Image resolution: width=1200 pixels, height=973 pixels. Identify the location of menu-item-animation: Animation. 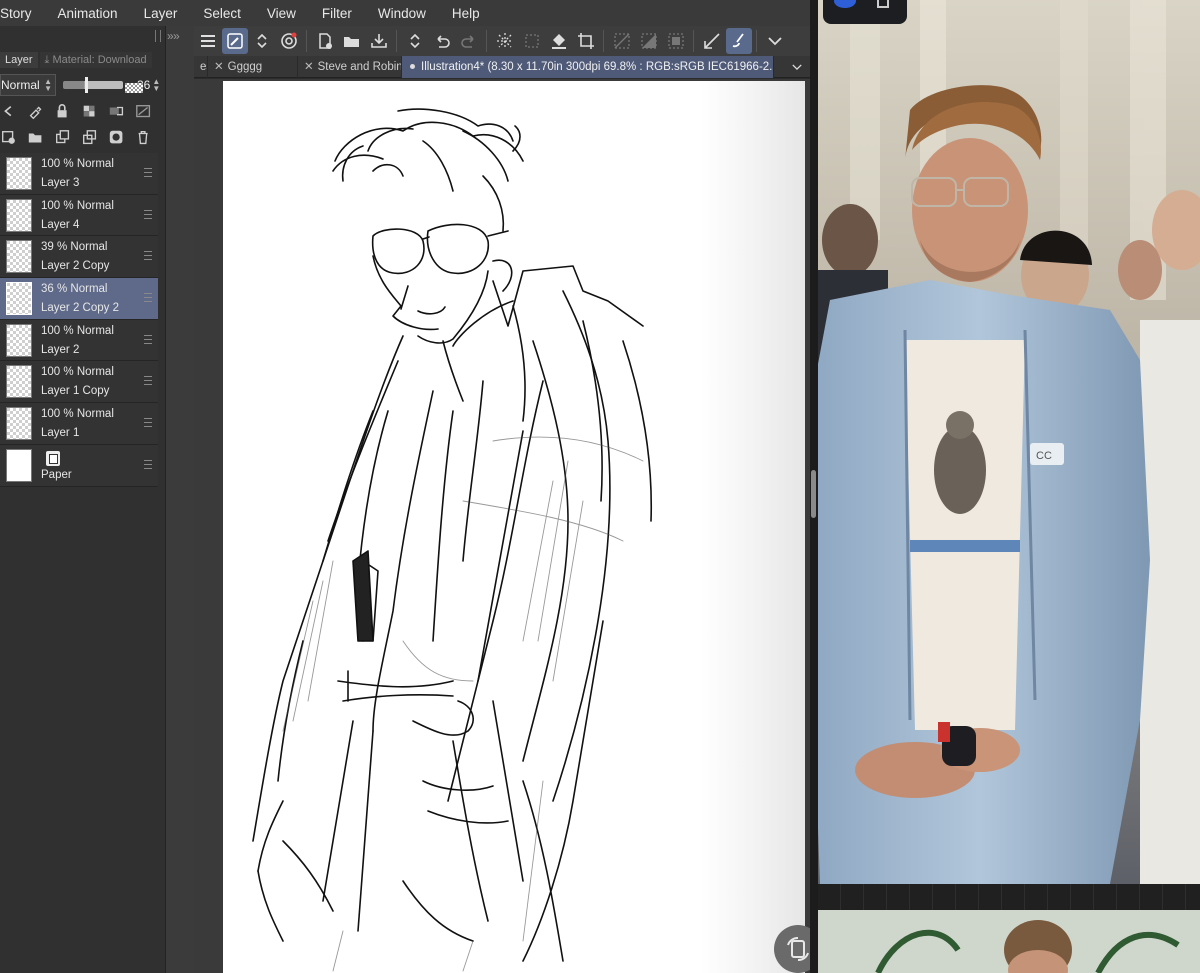
(94, 13).